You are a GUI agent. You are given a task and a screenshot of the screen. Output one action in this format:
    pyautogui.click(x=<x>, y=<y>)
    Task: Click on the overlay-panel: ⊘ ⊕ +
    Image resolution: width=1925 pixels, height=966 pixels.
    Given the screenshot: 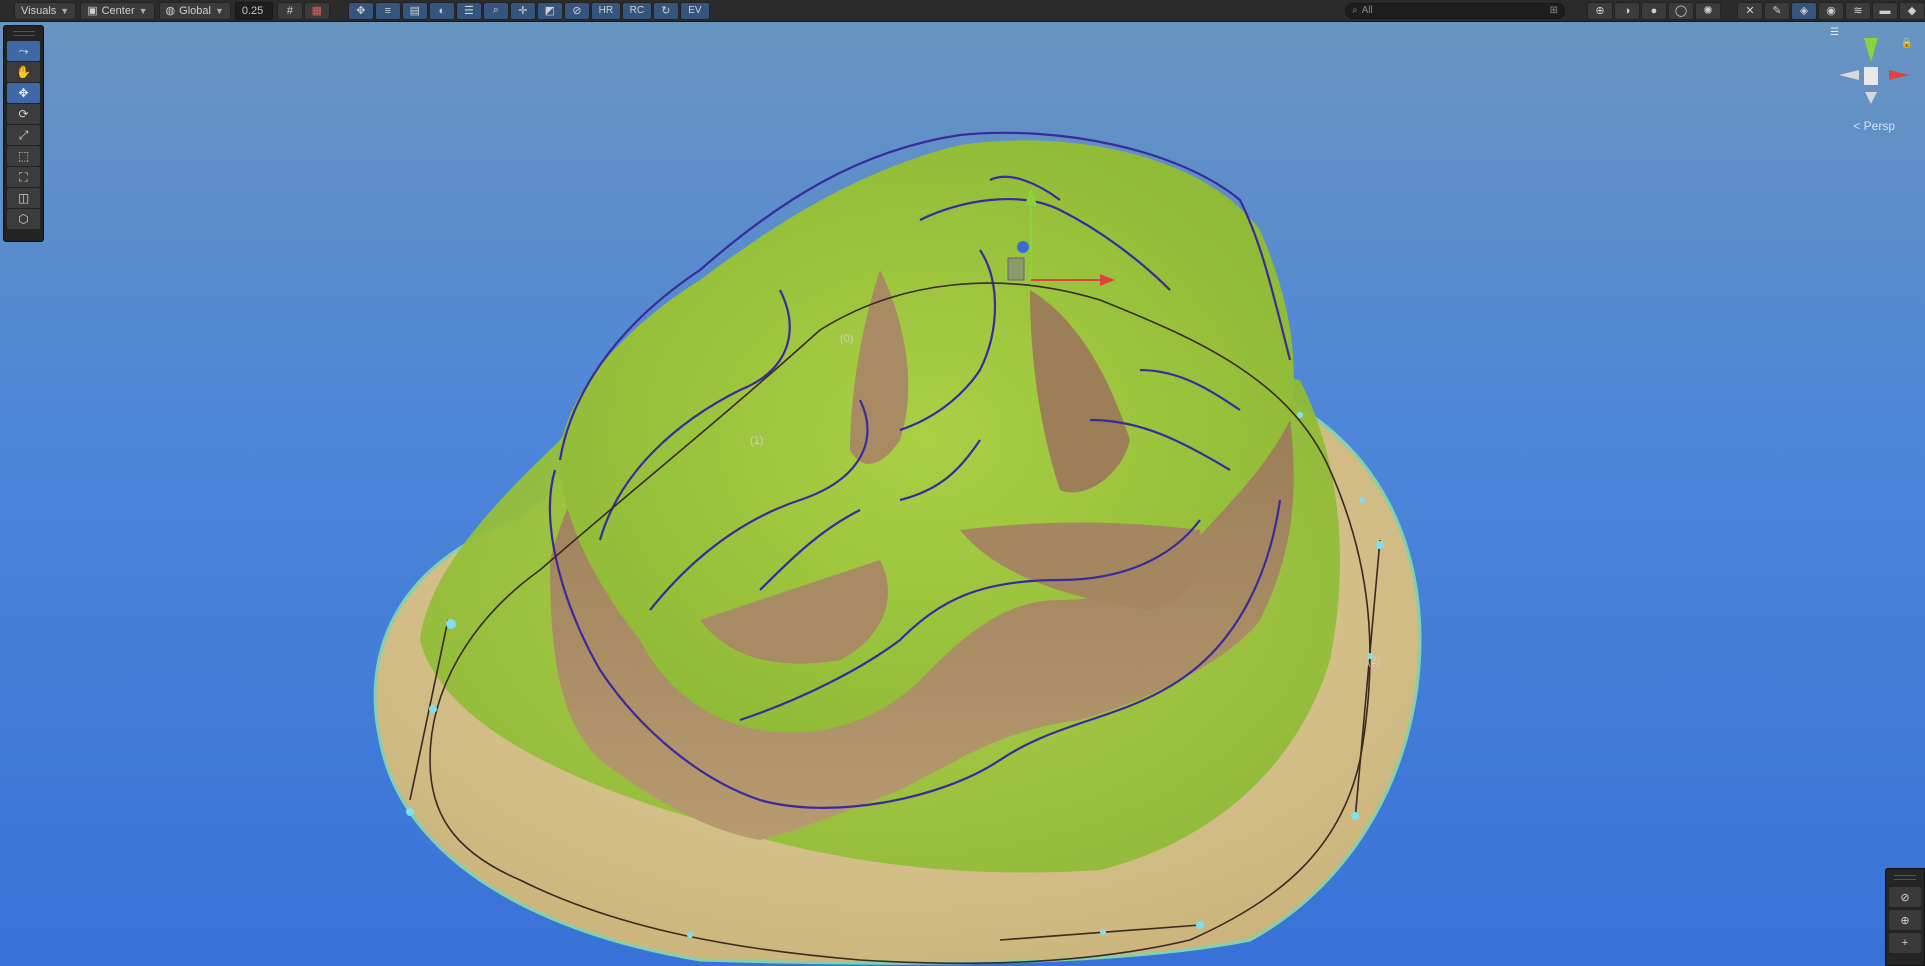 What is the action you would take?
    pyautogui.click(x=1905, y=917)
    